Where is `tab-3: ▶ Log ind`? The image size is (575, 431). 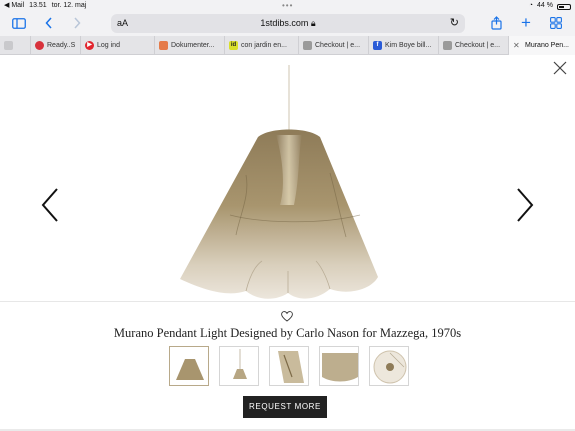 tab-3: ▶ Log ind is located at coordinates (117, 45).